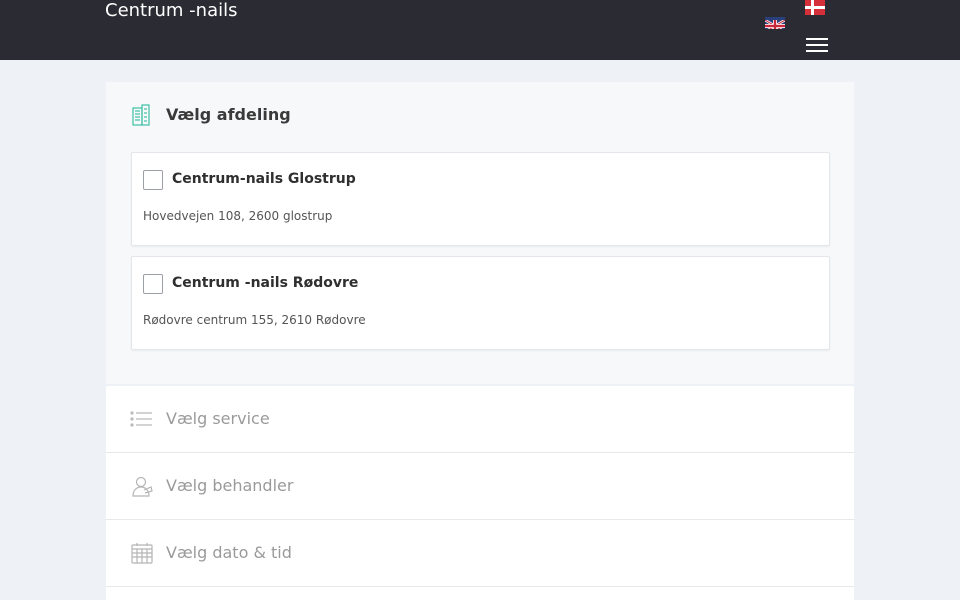  I want to click on brand-title: Centrum -nails, so click(171, 11).